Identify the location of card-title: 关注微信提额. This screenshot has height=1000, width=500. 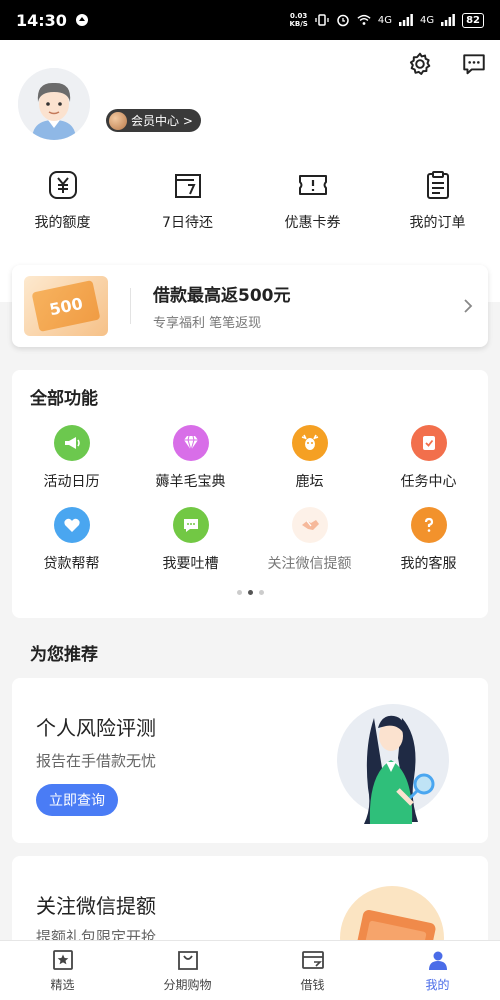
(96, 906).